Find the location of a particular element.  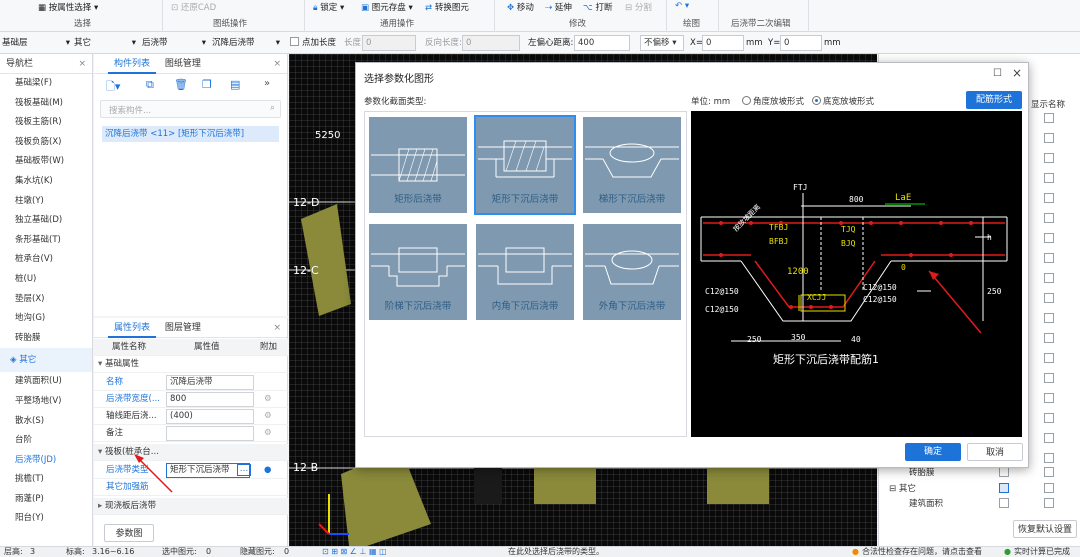

tab-component-list: 构件列表 is located at coordinates (132, 64).